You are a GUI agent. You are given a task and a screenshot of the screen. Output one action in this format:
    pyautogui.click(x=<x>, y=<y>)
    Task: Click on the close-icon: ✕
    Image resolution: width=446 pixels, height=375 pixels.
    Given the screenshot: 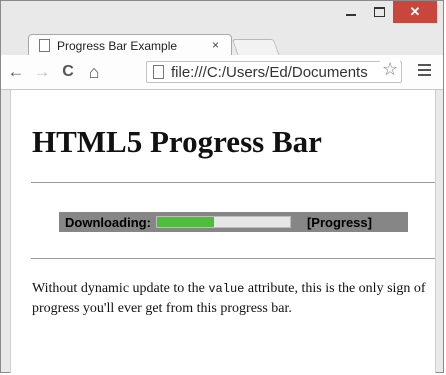 What is the action you would take?
    pyautogui.click(x=415, y=11)
    